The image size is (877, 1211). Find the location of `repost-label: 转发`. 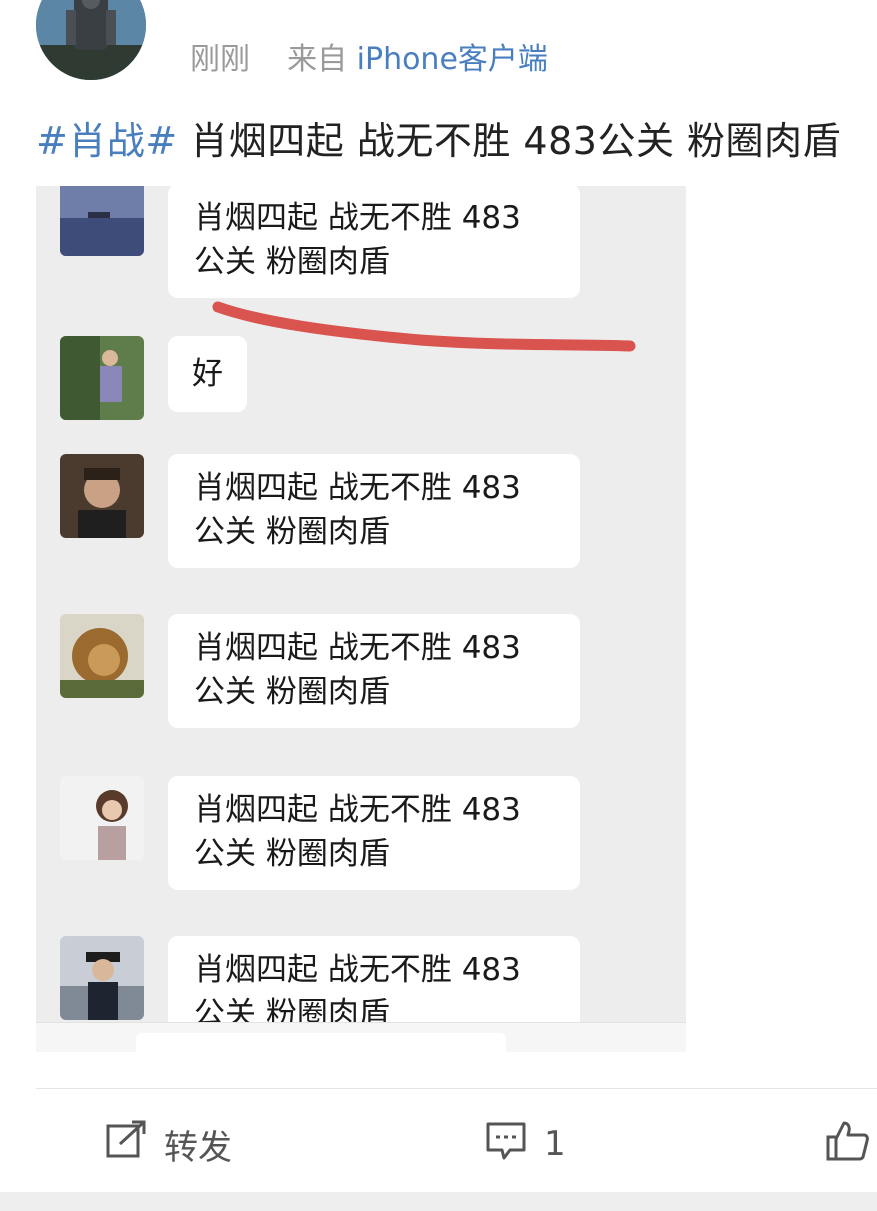

repost-label: 转发 is located at coordinates (198, 1147).